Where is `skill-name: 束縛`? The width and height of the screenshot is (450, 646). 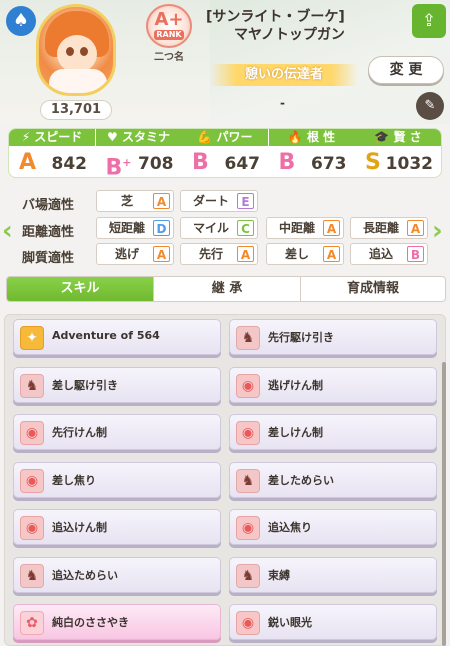 skill-name: 束縛 is located at coordinates (279, 575).